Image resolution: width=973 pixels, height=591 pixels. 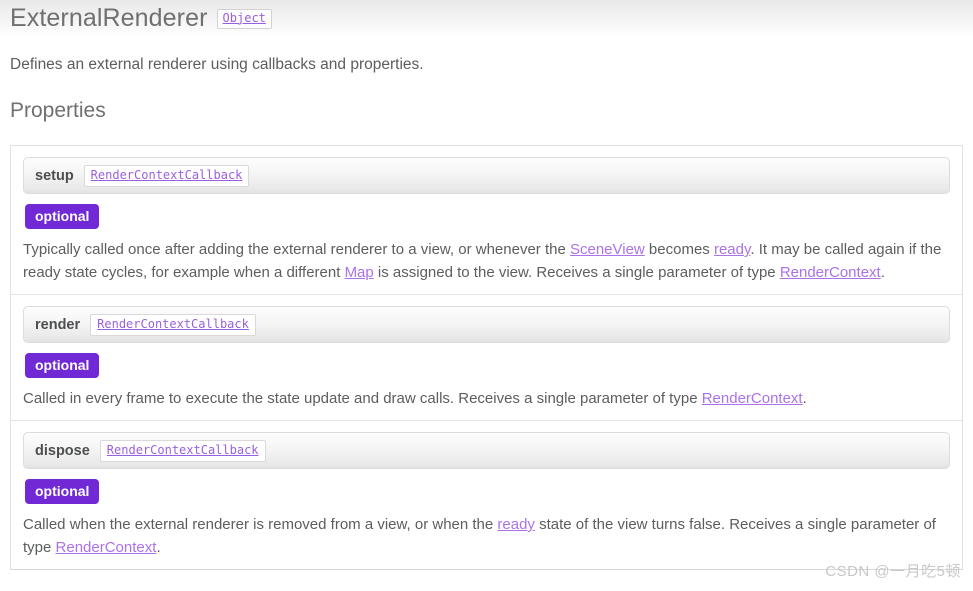 What do you see at coordinates (486, 19) in the screenshot?
I see `page-header: ExternalRenderer Object` at bounding box center [486, 19].